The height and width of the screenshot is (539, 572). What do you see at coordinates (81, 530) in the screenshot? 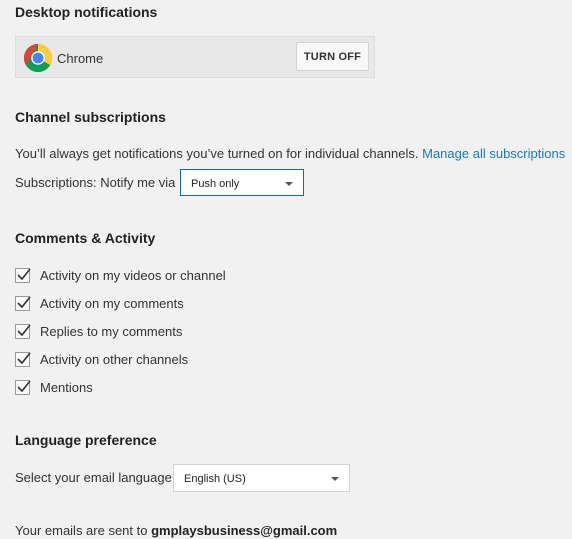
I see `email-destination-label: Your emails are sent to` at bounding box center [81, 530].